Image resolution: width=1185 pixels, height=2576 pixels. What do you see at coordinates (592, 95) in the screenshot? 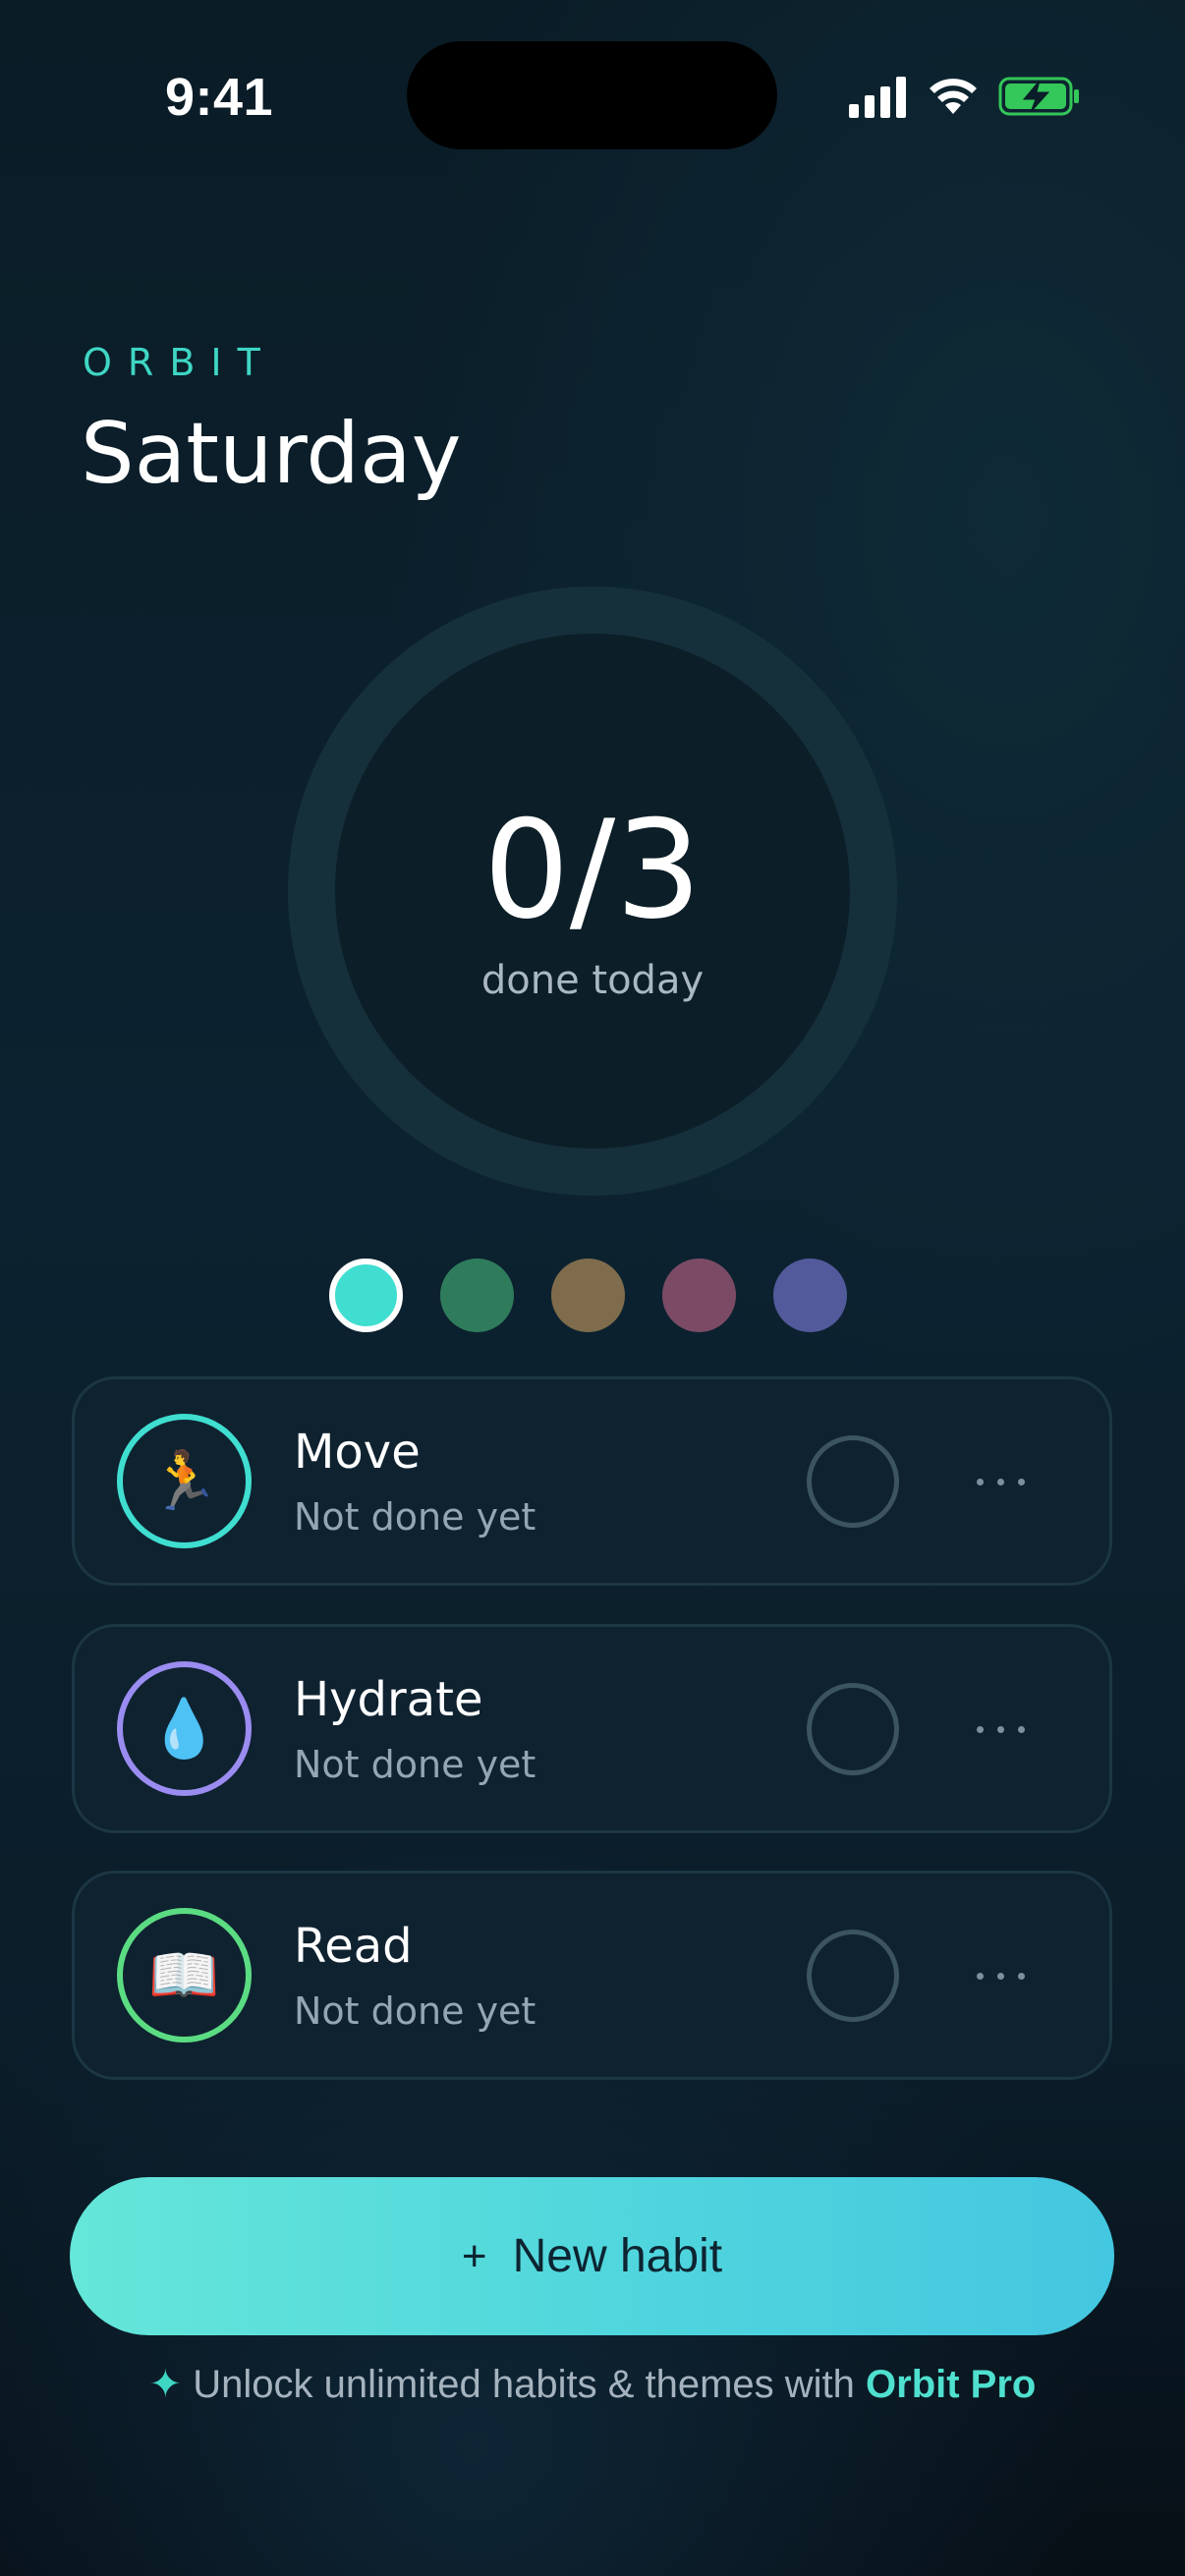
I see `dynamic-island` at bounding box center [592, 95].